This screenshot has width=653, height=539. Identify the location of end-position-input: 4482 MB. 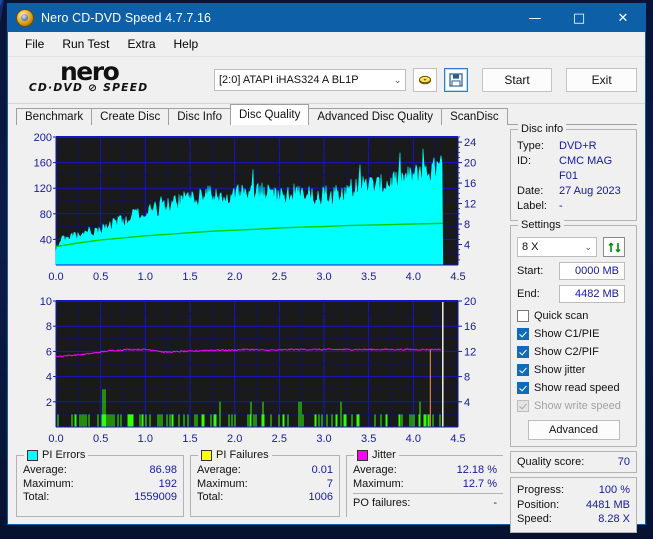
(592, 294).